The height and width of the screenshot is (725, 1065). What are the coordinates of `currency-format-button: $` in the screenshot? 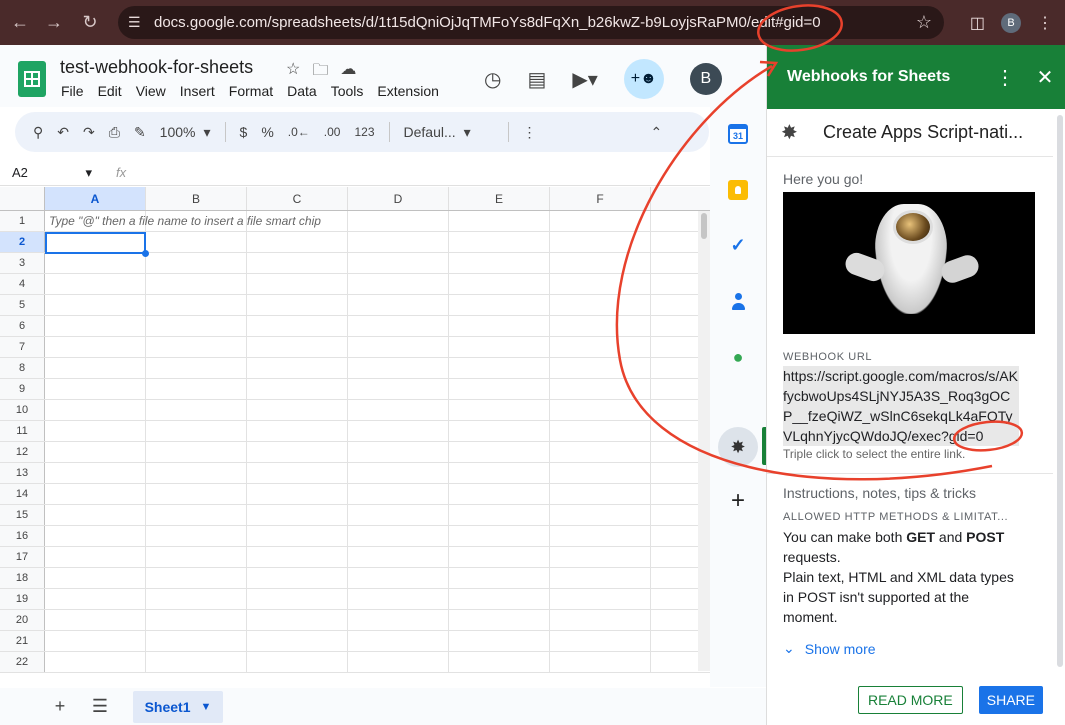 It's located at (244, 132).